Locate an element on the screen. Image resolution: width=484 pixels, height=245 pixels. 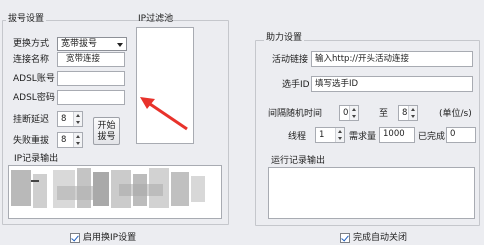
interval-max-value: 8 is located at coordinates (405, 113).